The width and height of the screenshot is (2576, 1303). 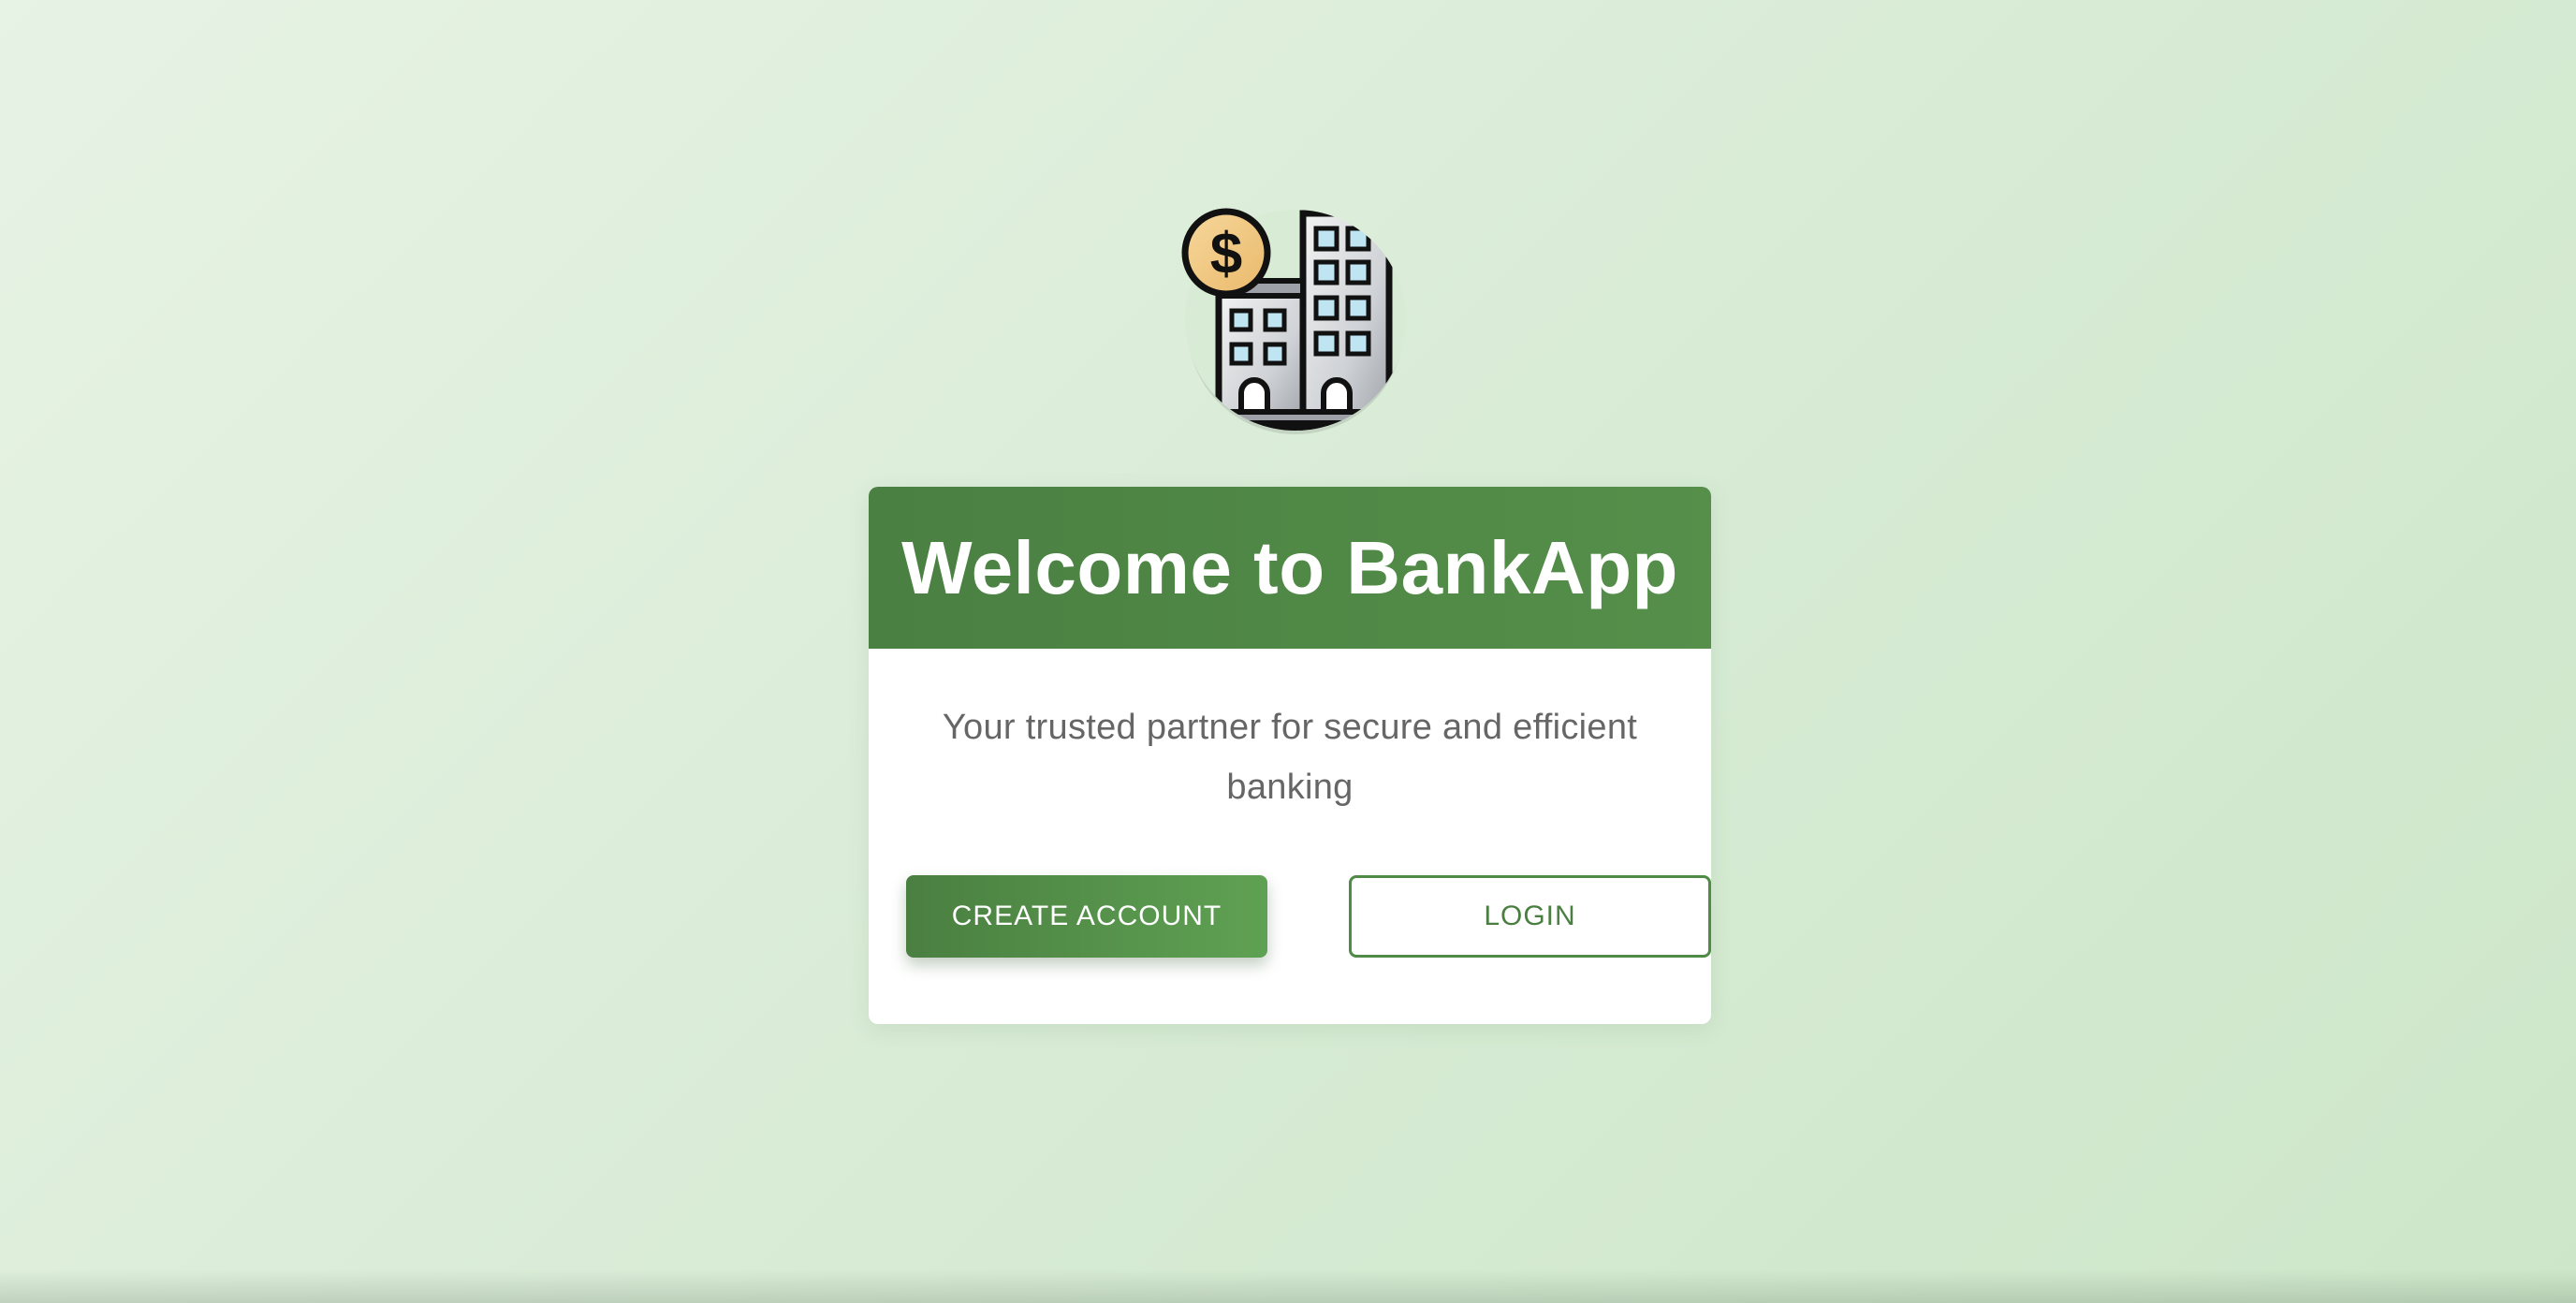 I want to click on bottom-shadow, so click(x=1288, y=1286).